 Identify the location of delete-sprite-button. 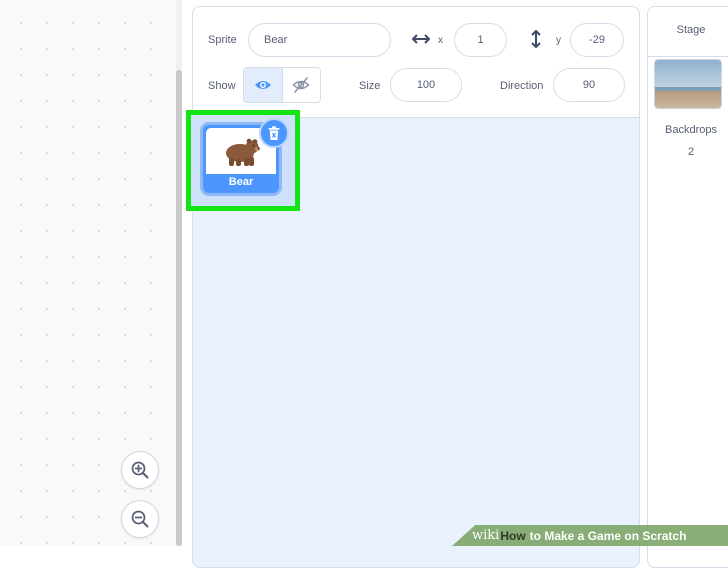
(274, 133).